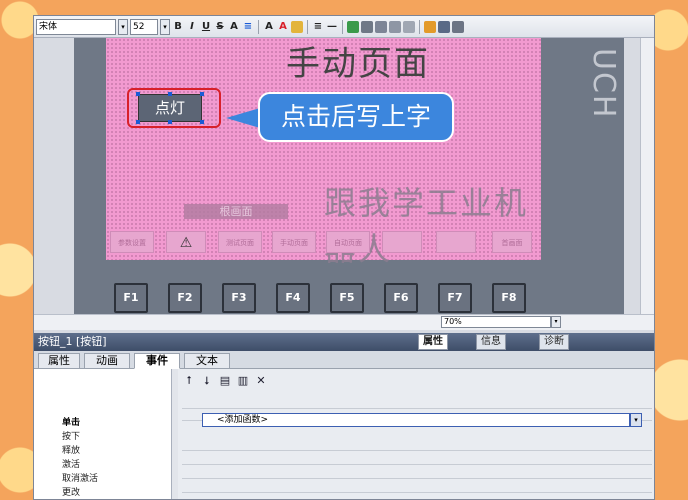  I want to click on event-activate: 激活, so click(71, 463).